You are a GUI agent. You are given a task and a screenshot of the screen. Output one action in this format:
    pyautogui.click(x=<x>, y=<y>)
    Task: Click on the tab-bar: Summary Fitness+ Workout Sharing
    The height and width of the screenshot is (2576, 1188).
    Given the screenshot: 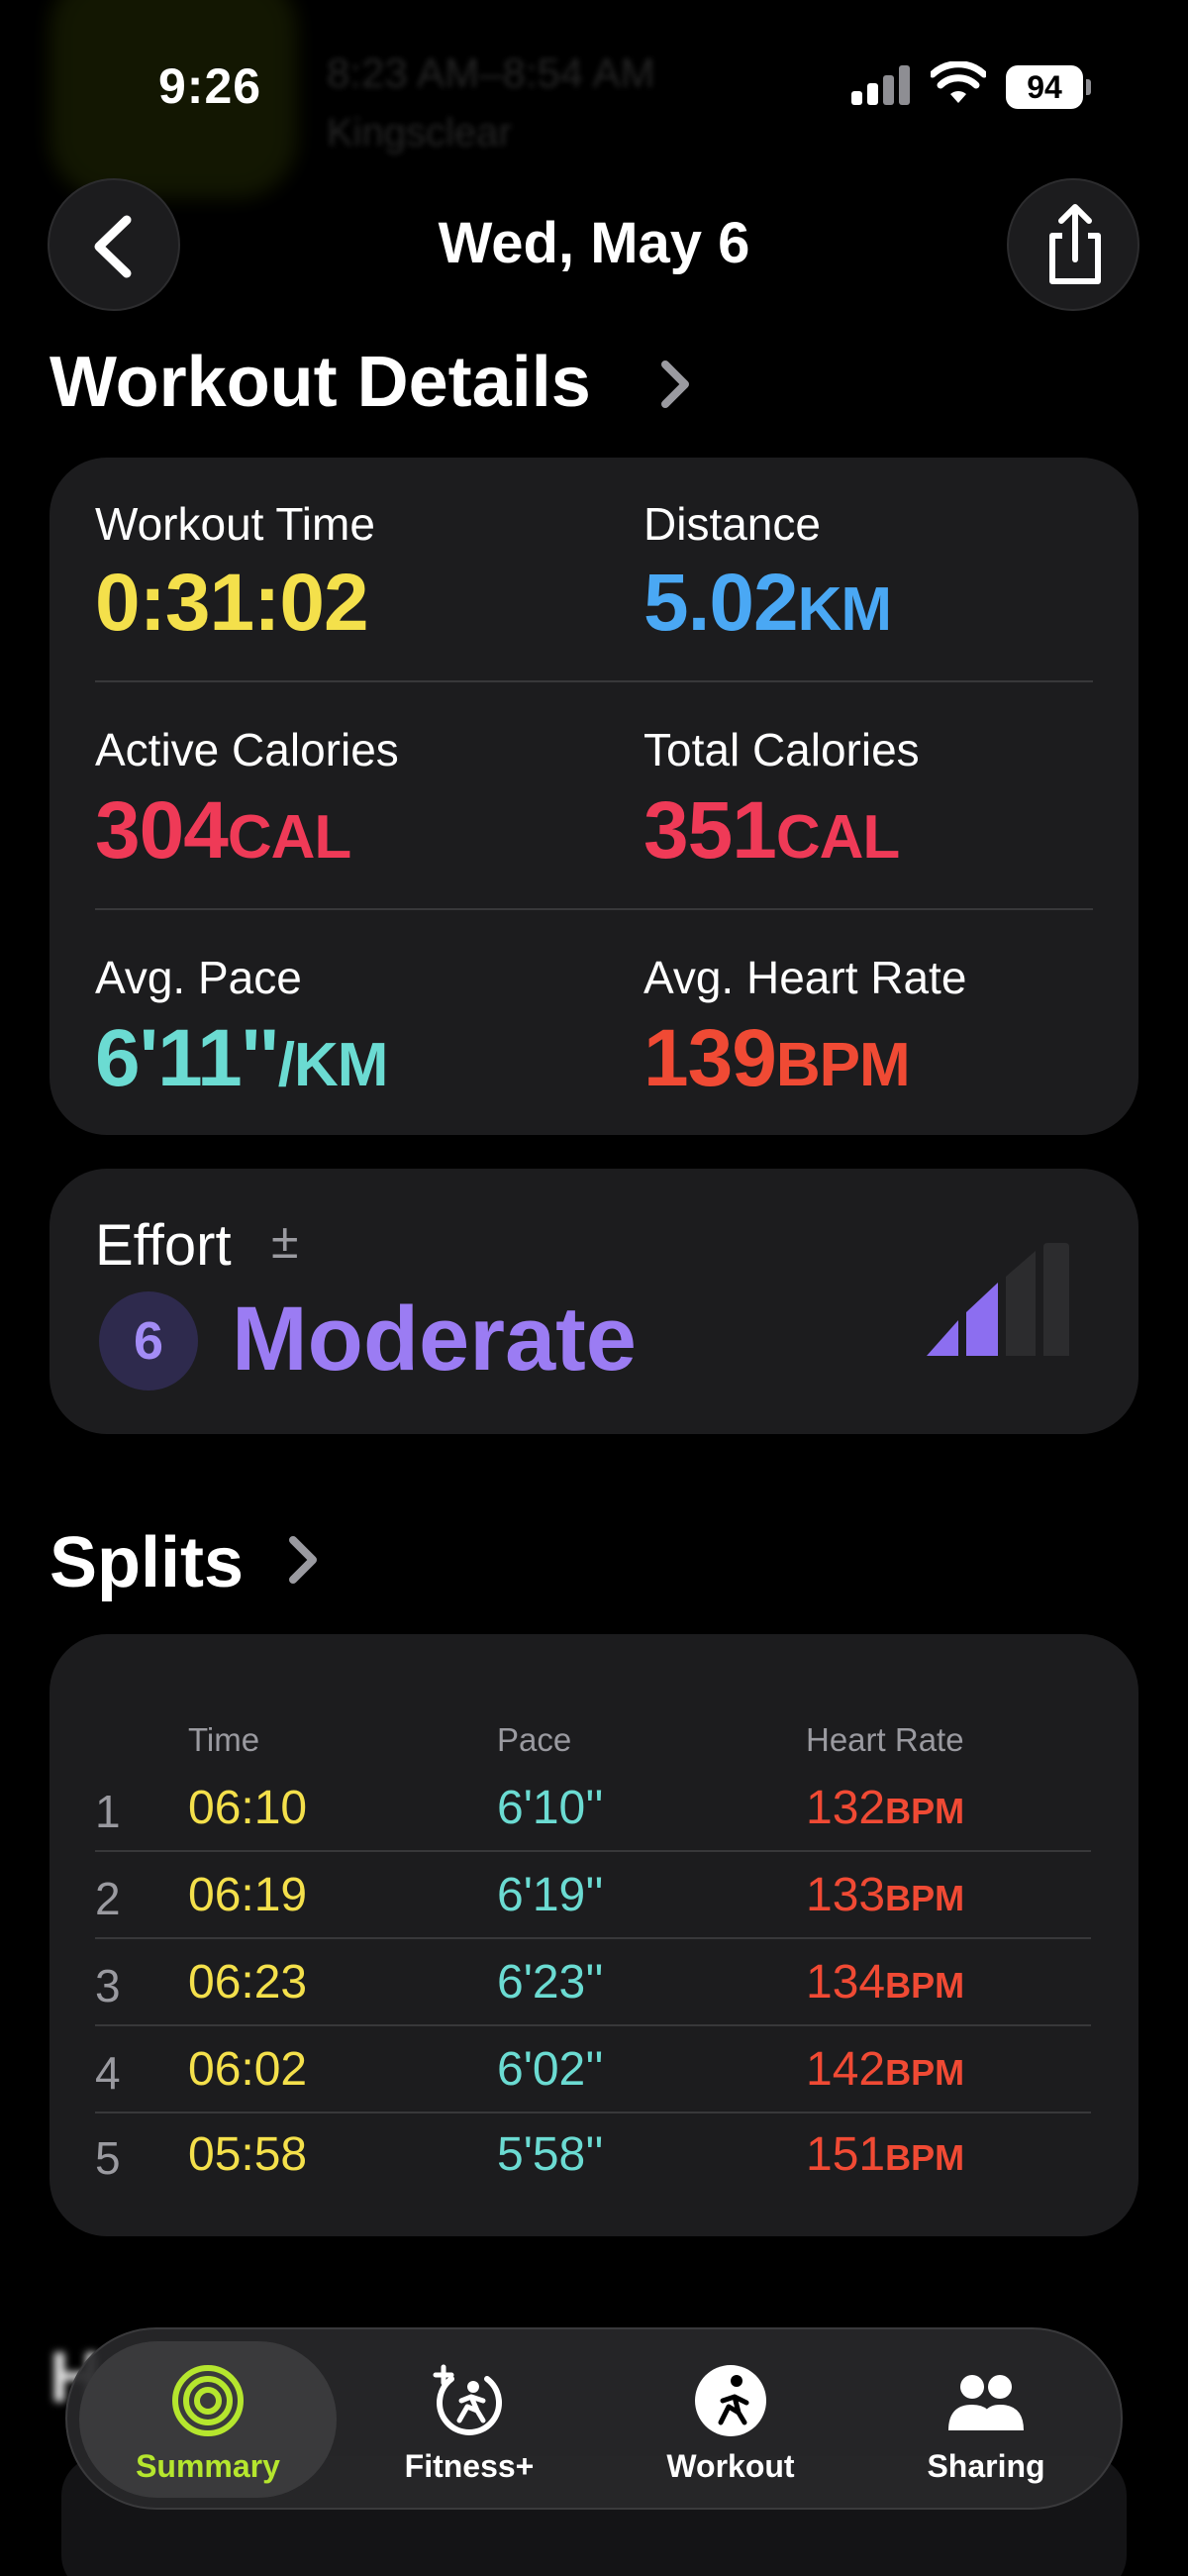 What is the action you would take?
    pyautogui.click(x=594, y=2418)
    